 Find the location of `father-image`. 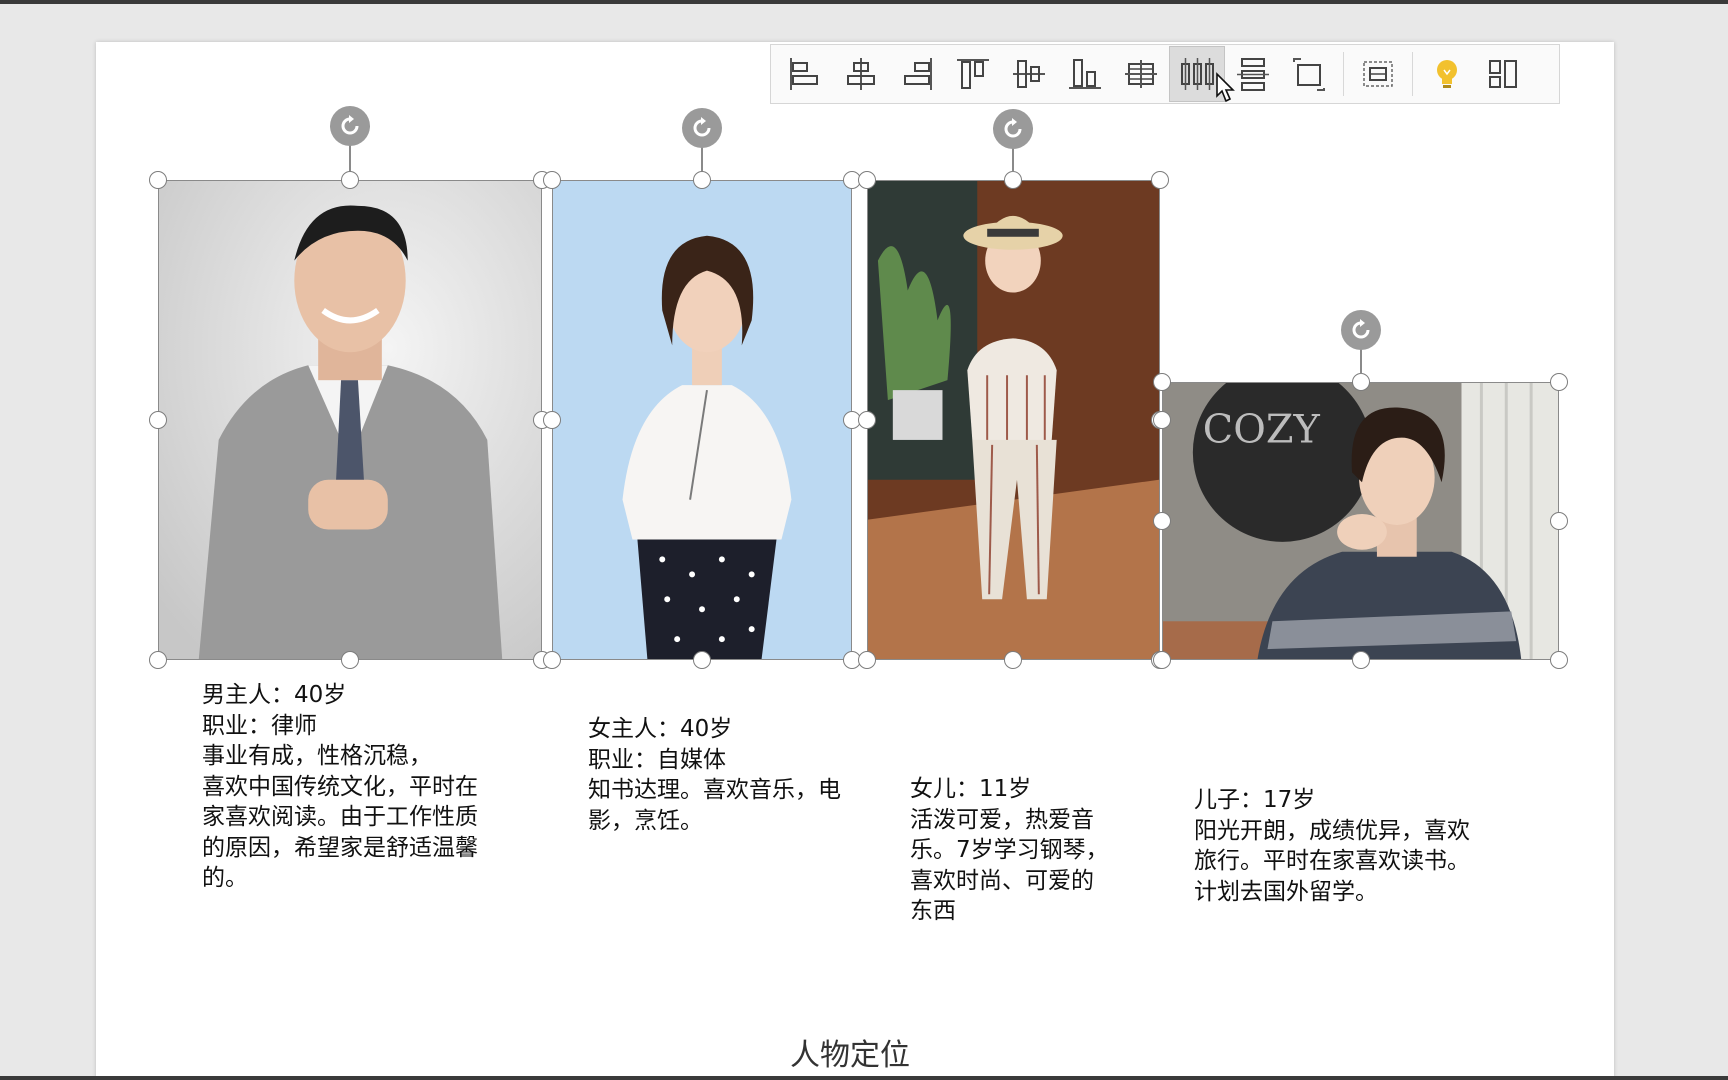

father-image is located at coordinates (350, 420).